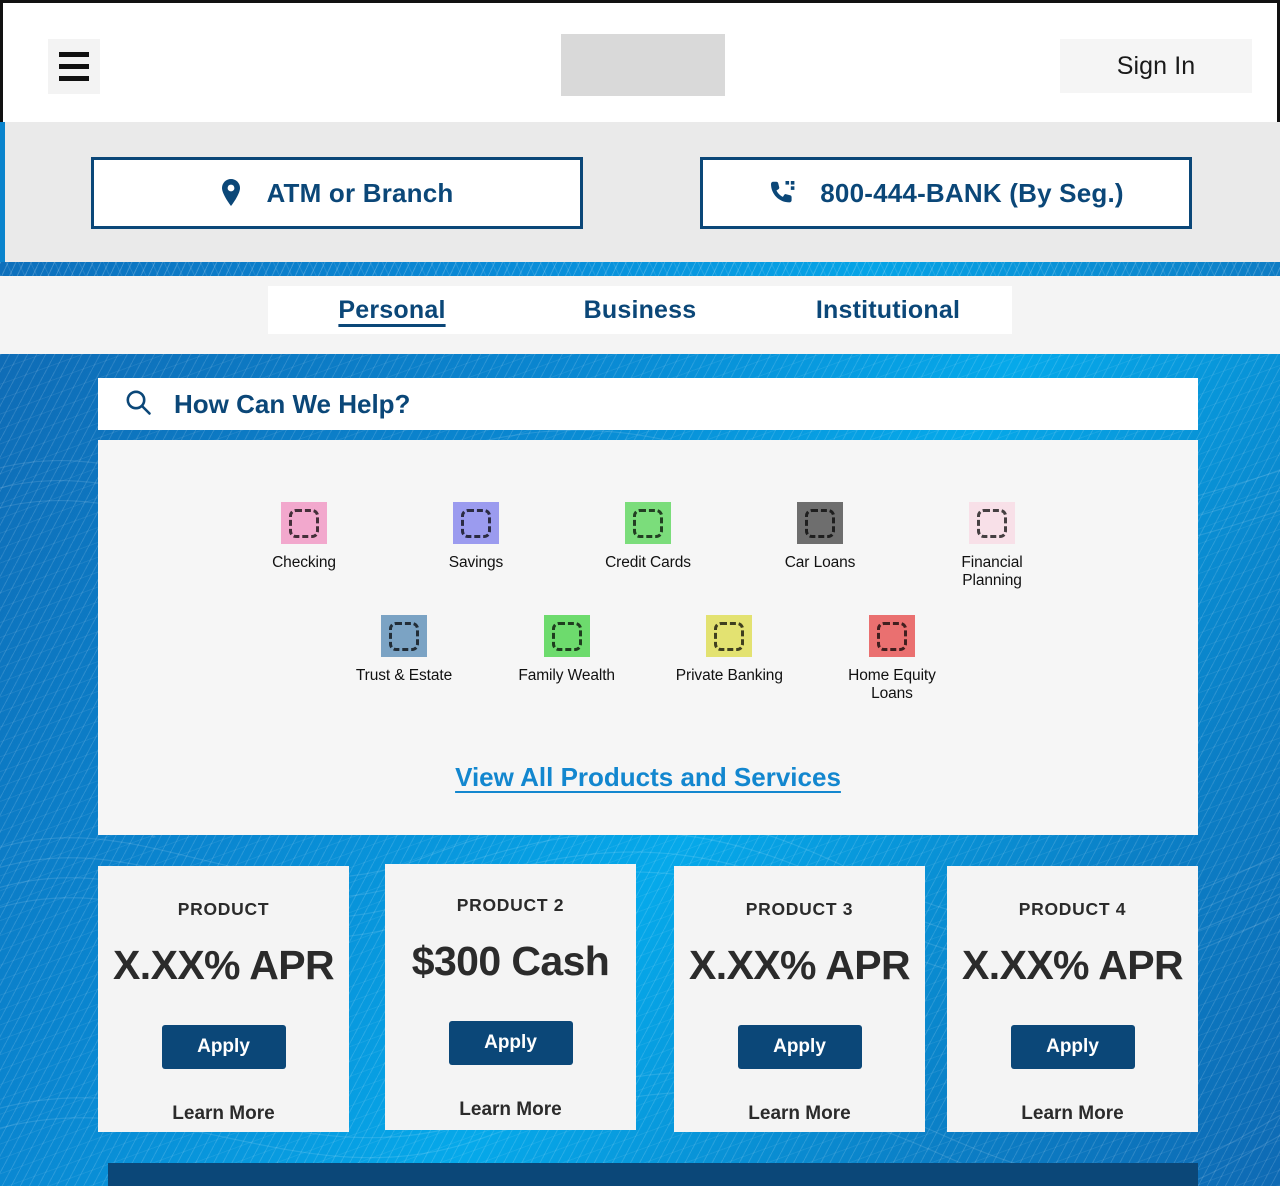 Image resolution: width=1280 pixels, height=1186 pixels. What do you see at coordinates (892, 659) in the screenshot?
I see `product-home-equity-loans: Home Equity Loans` at bounding box center [892, 659].